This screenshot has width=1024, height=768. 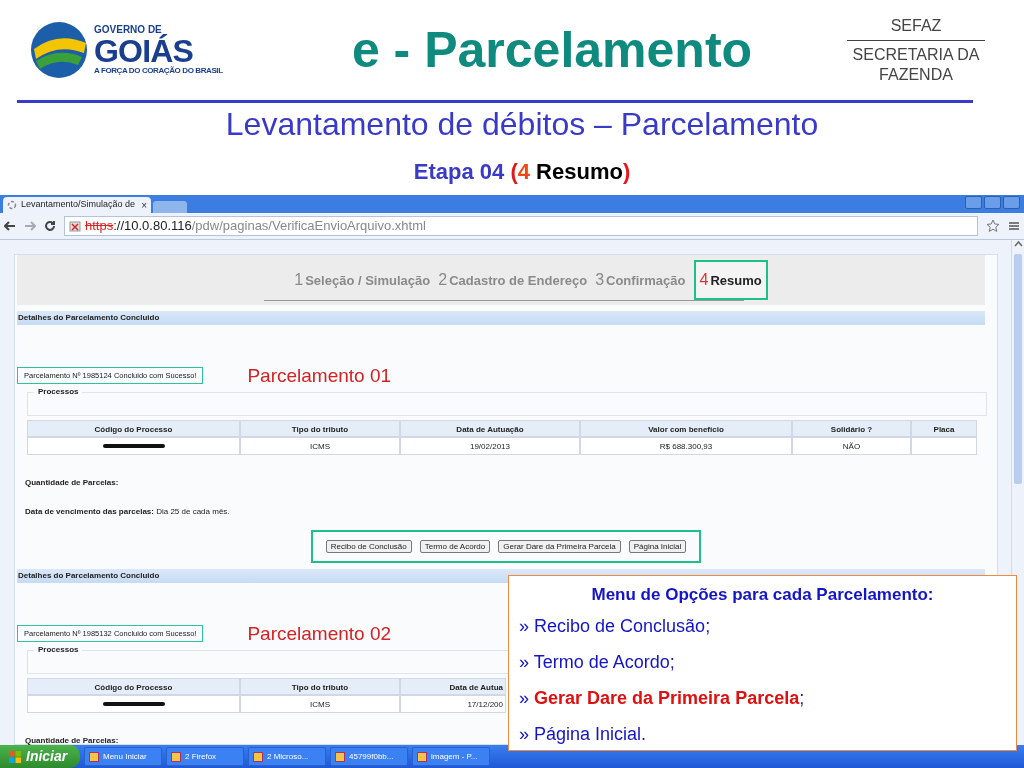 What do you see at coordinates (522, 172) in the screenshot?
I see `step-heading: Etapa 04 (4 Resumo)` at bounding box center [522, 172].